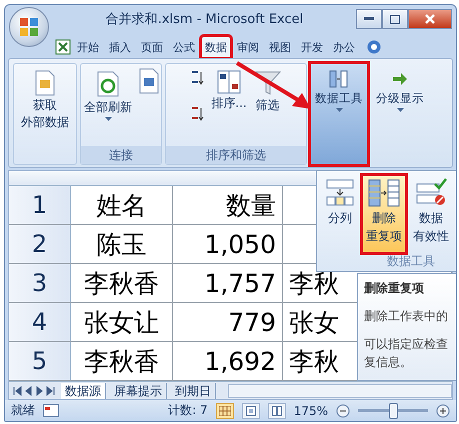 The width and height of the screenshot is (459, 424). I want to click on table-cell: 779, so click(228, 322).